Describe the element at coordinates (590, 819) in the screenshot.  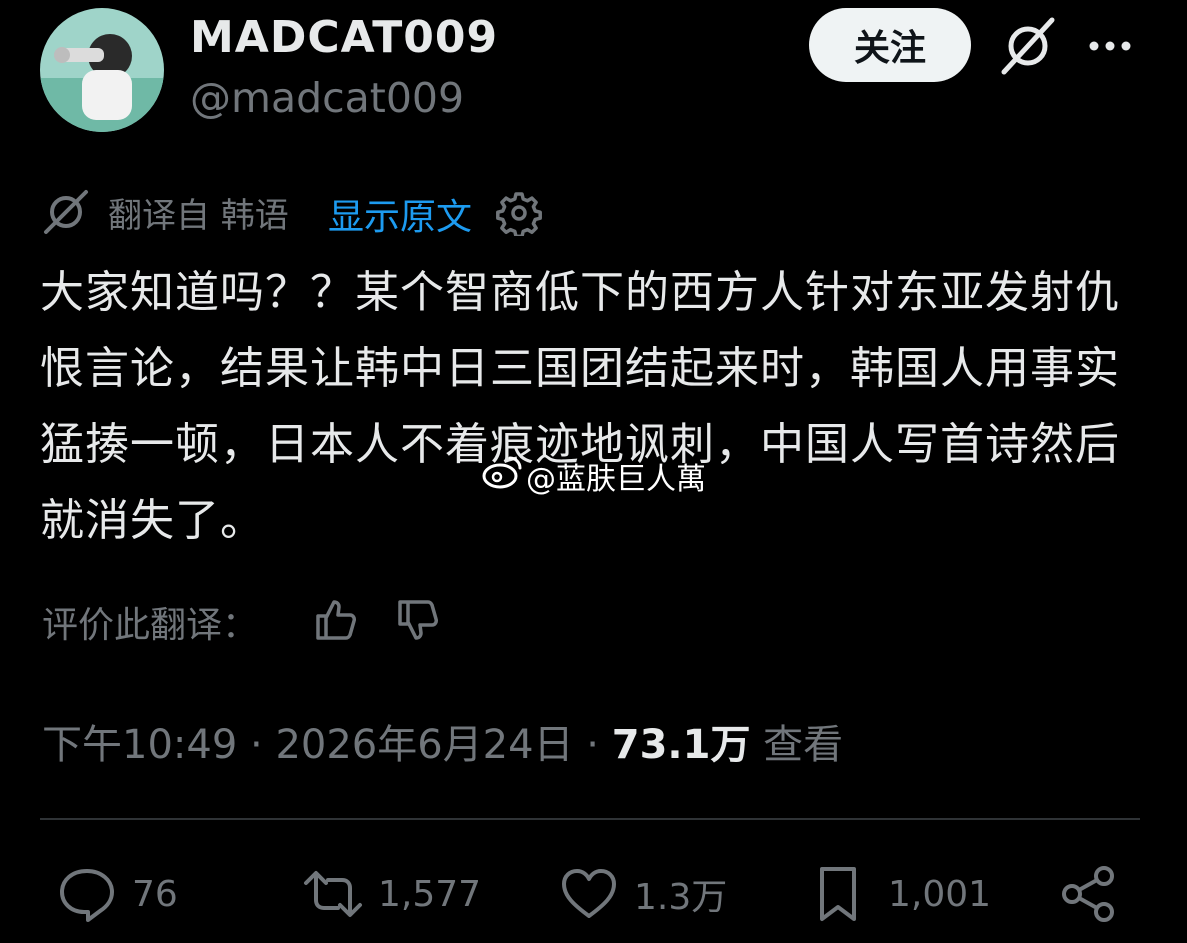
I see `divider` at that location.